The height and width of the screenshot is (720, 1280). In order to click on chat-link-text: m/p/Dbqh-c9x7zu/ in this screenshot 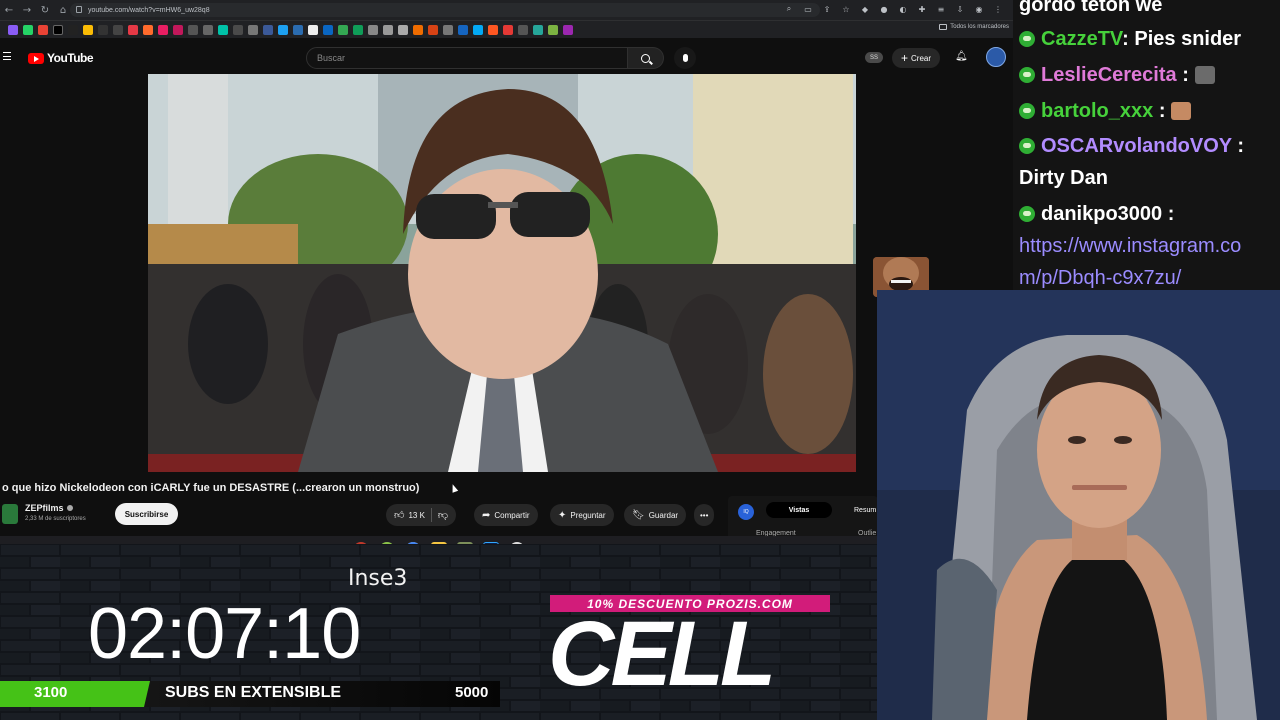, I will do `click(1100, 278)`.